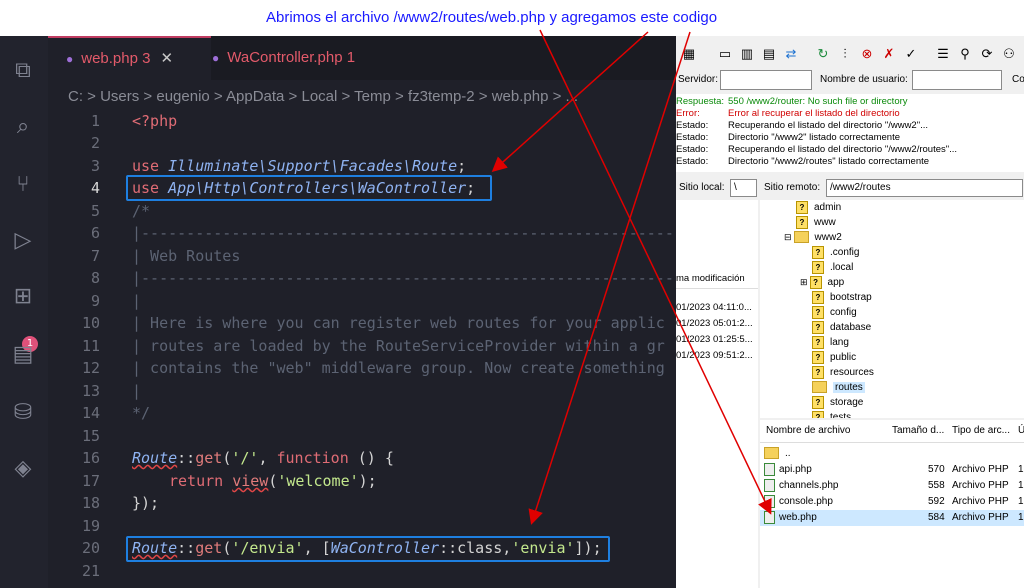 This screenshot has width=1024, height=588. What do you see at coordinates (1021, 431) in the screenshot?
I see `column-modified: Ú` at bounding box center [1021, 431].